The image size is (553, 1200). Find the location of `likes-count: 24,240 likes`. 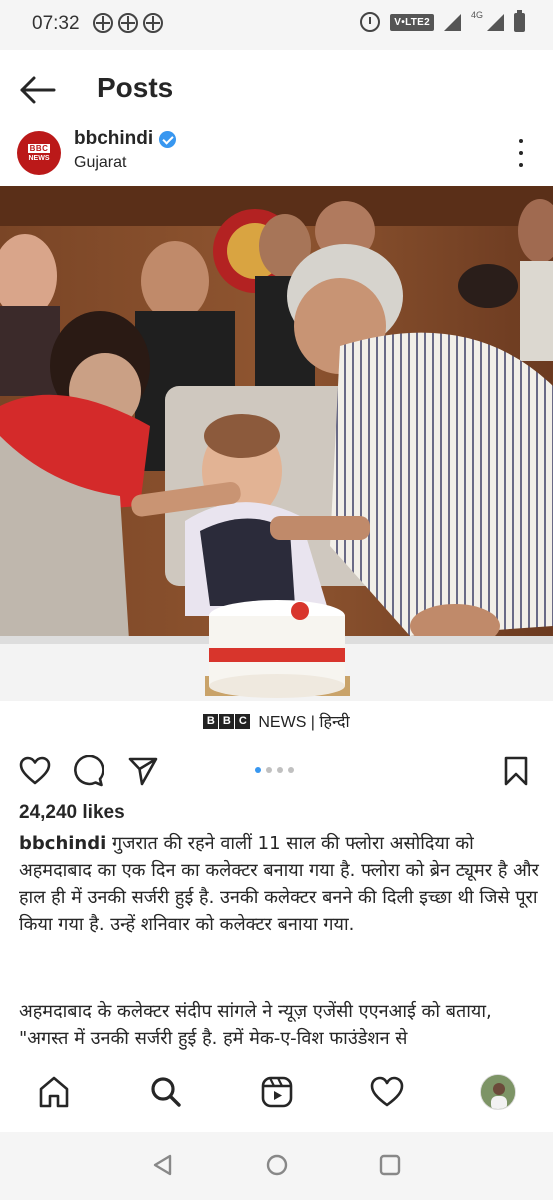

likes-count: 24,240 likes is located at coordinates (72, 813).